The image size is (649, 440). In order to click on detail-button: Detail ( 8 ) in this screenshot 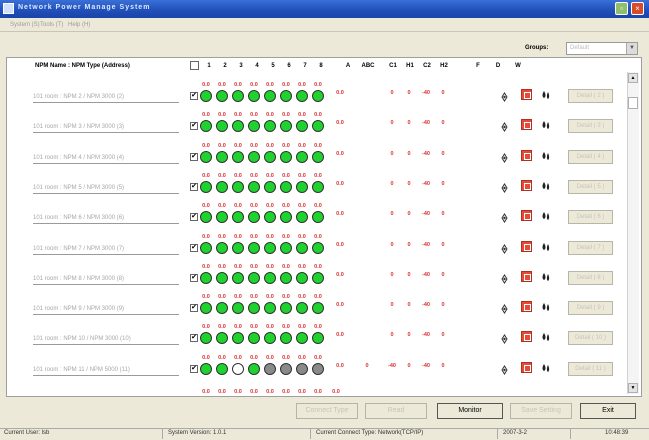, I will do `click(590, 277)`.